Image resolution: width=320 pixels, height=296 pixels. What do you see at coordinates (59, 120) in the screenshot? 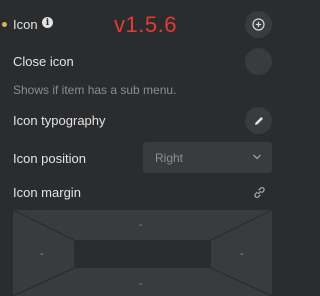
I see `icon-typography-label: Icon typography` at bounding box center [59, 120].